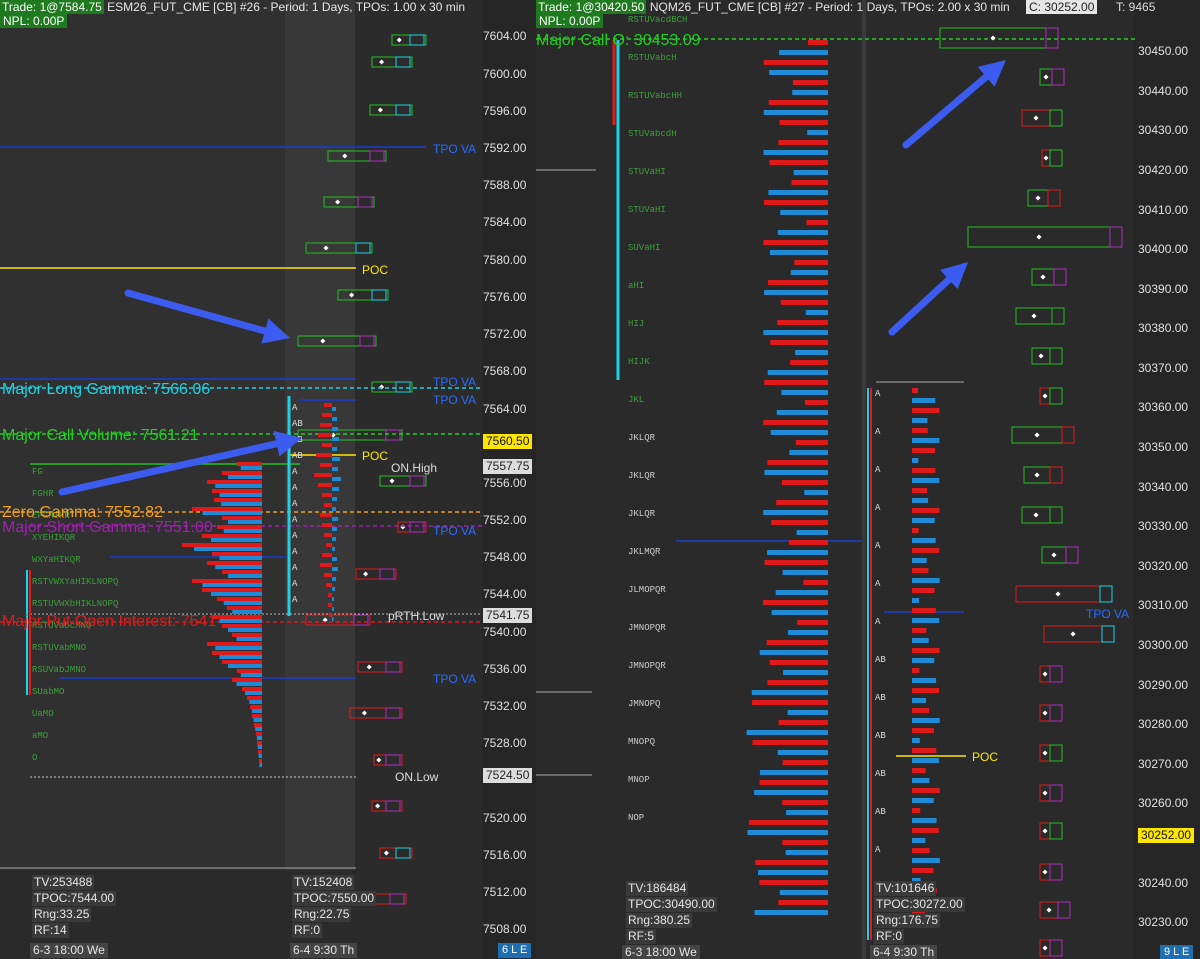 The image size is (1200, 959). What do you see at coordinates (1163, 130) in the screenshot?
I see `nq-price-tick-2: 30430.00` at bounding box center [1163, 130].